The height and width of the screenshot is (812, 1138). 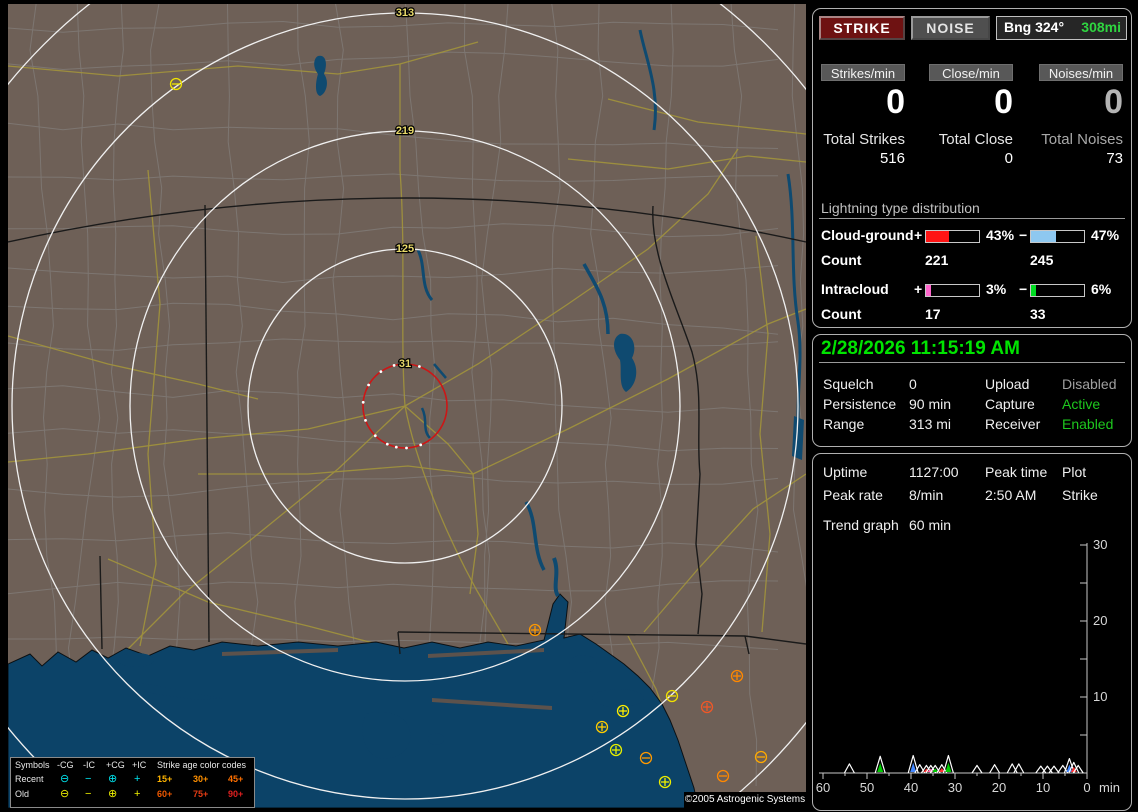 What do you see at coordinates (900, 208) in the screenshot?
I see `distribution-header: Lightning type distribution` at bounding box center [900, 208].